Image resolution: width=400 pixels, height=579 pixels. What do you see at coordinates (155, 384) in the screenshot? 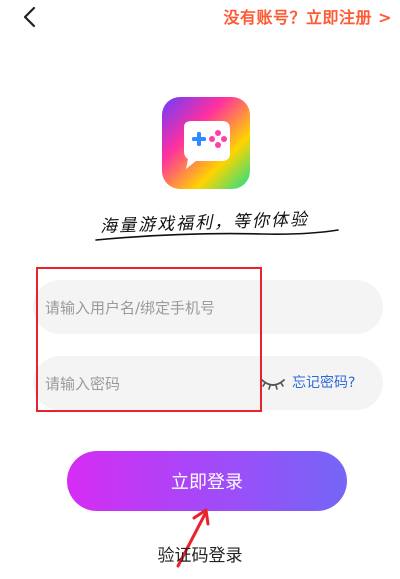
I see `password-input` at bounding box center [155, 384].